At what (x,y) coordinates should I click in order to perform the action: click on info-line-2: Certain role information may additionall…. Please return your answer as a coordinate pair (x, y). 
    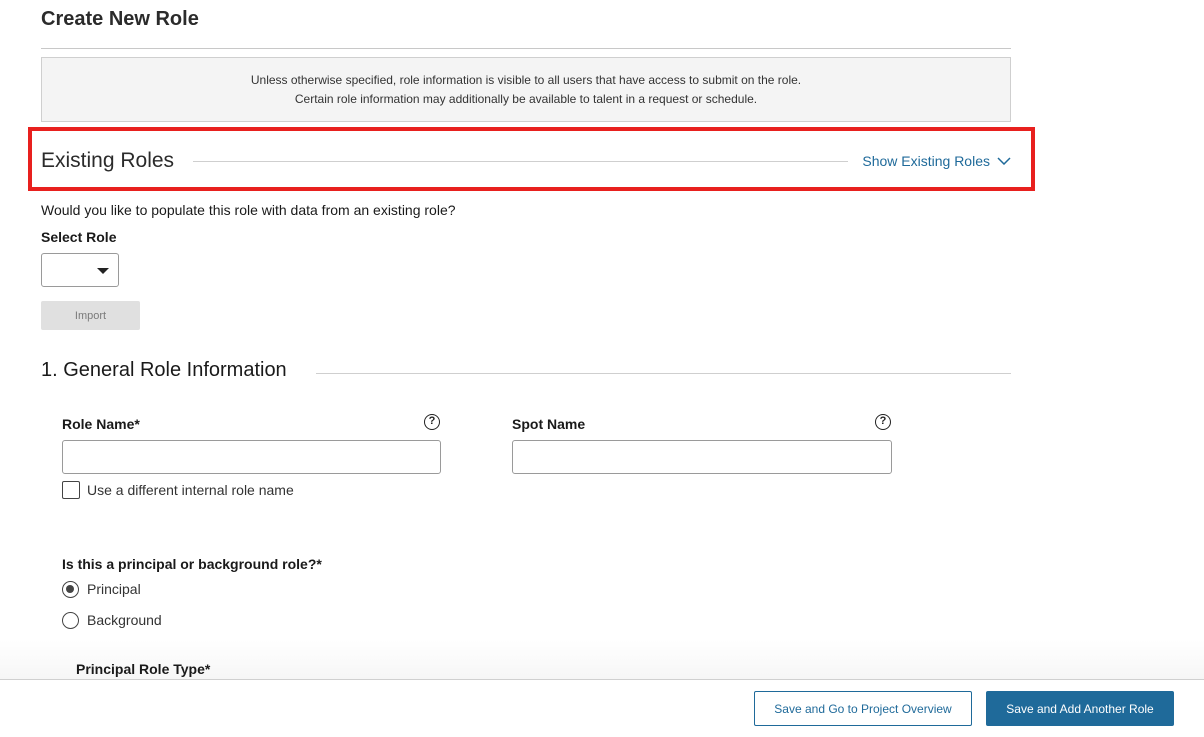
    Looking at the image, I should click on (526, 98).